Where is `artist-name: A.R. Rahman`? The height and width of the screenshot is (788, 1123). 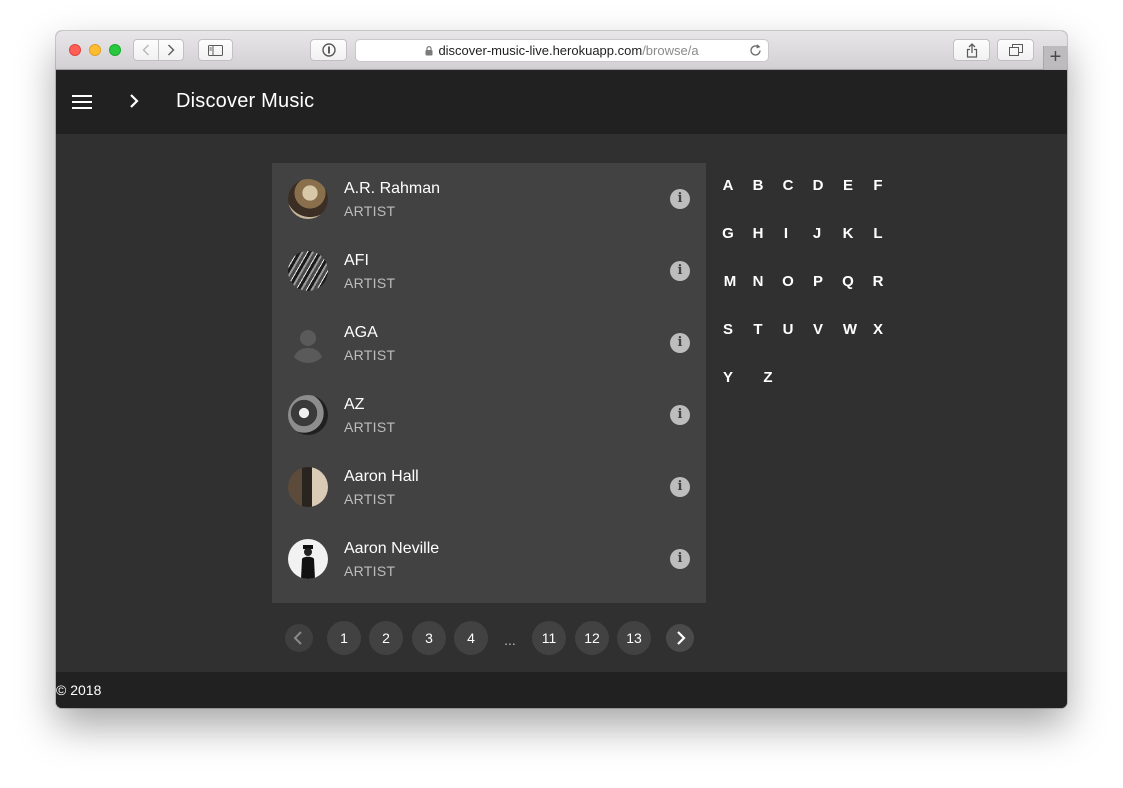
artist-name: A.R. Rahman is located at coordinates (392, 188).